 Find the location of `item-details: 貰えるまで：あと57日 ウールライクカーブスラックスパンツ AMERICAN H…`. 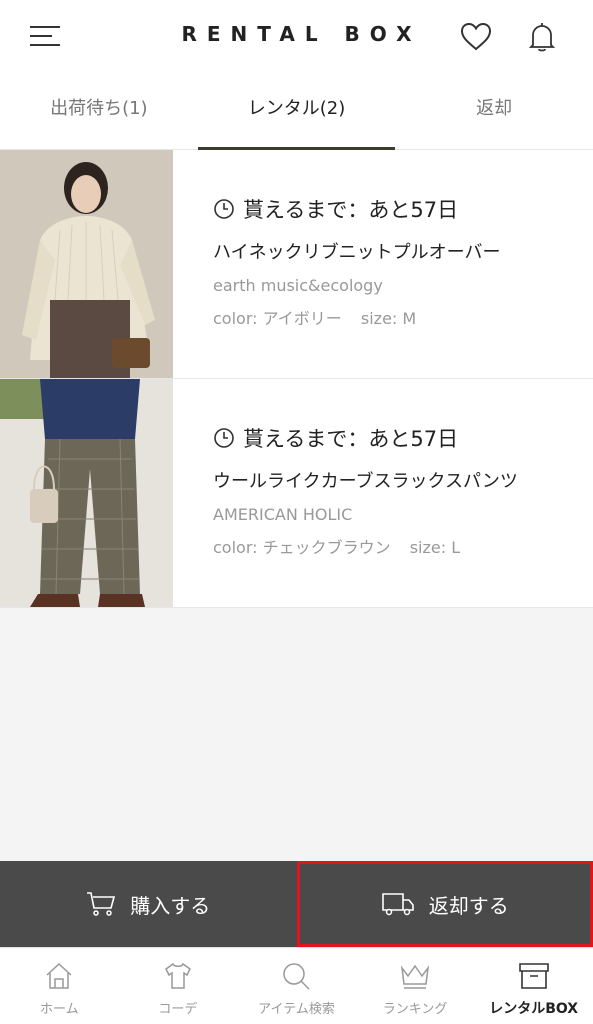

item-details: 貰えるまで：あと57日 ウールライクカーブスラックスパンツ AMERICAN H… is located at coordinates (398, 490).